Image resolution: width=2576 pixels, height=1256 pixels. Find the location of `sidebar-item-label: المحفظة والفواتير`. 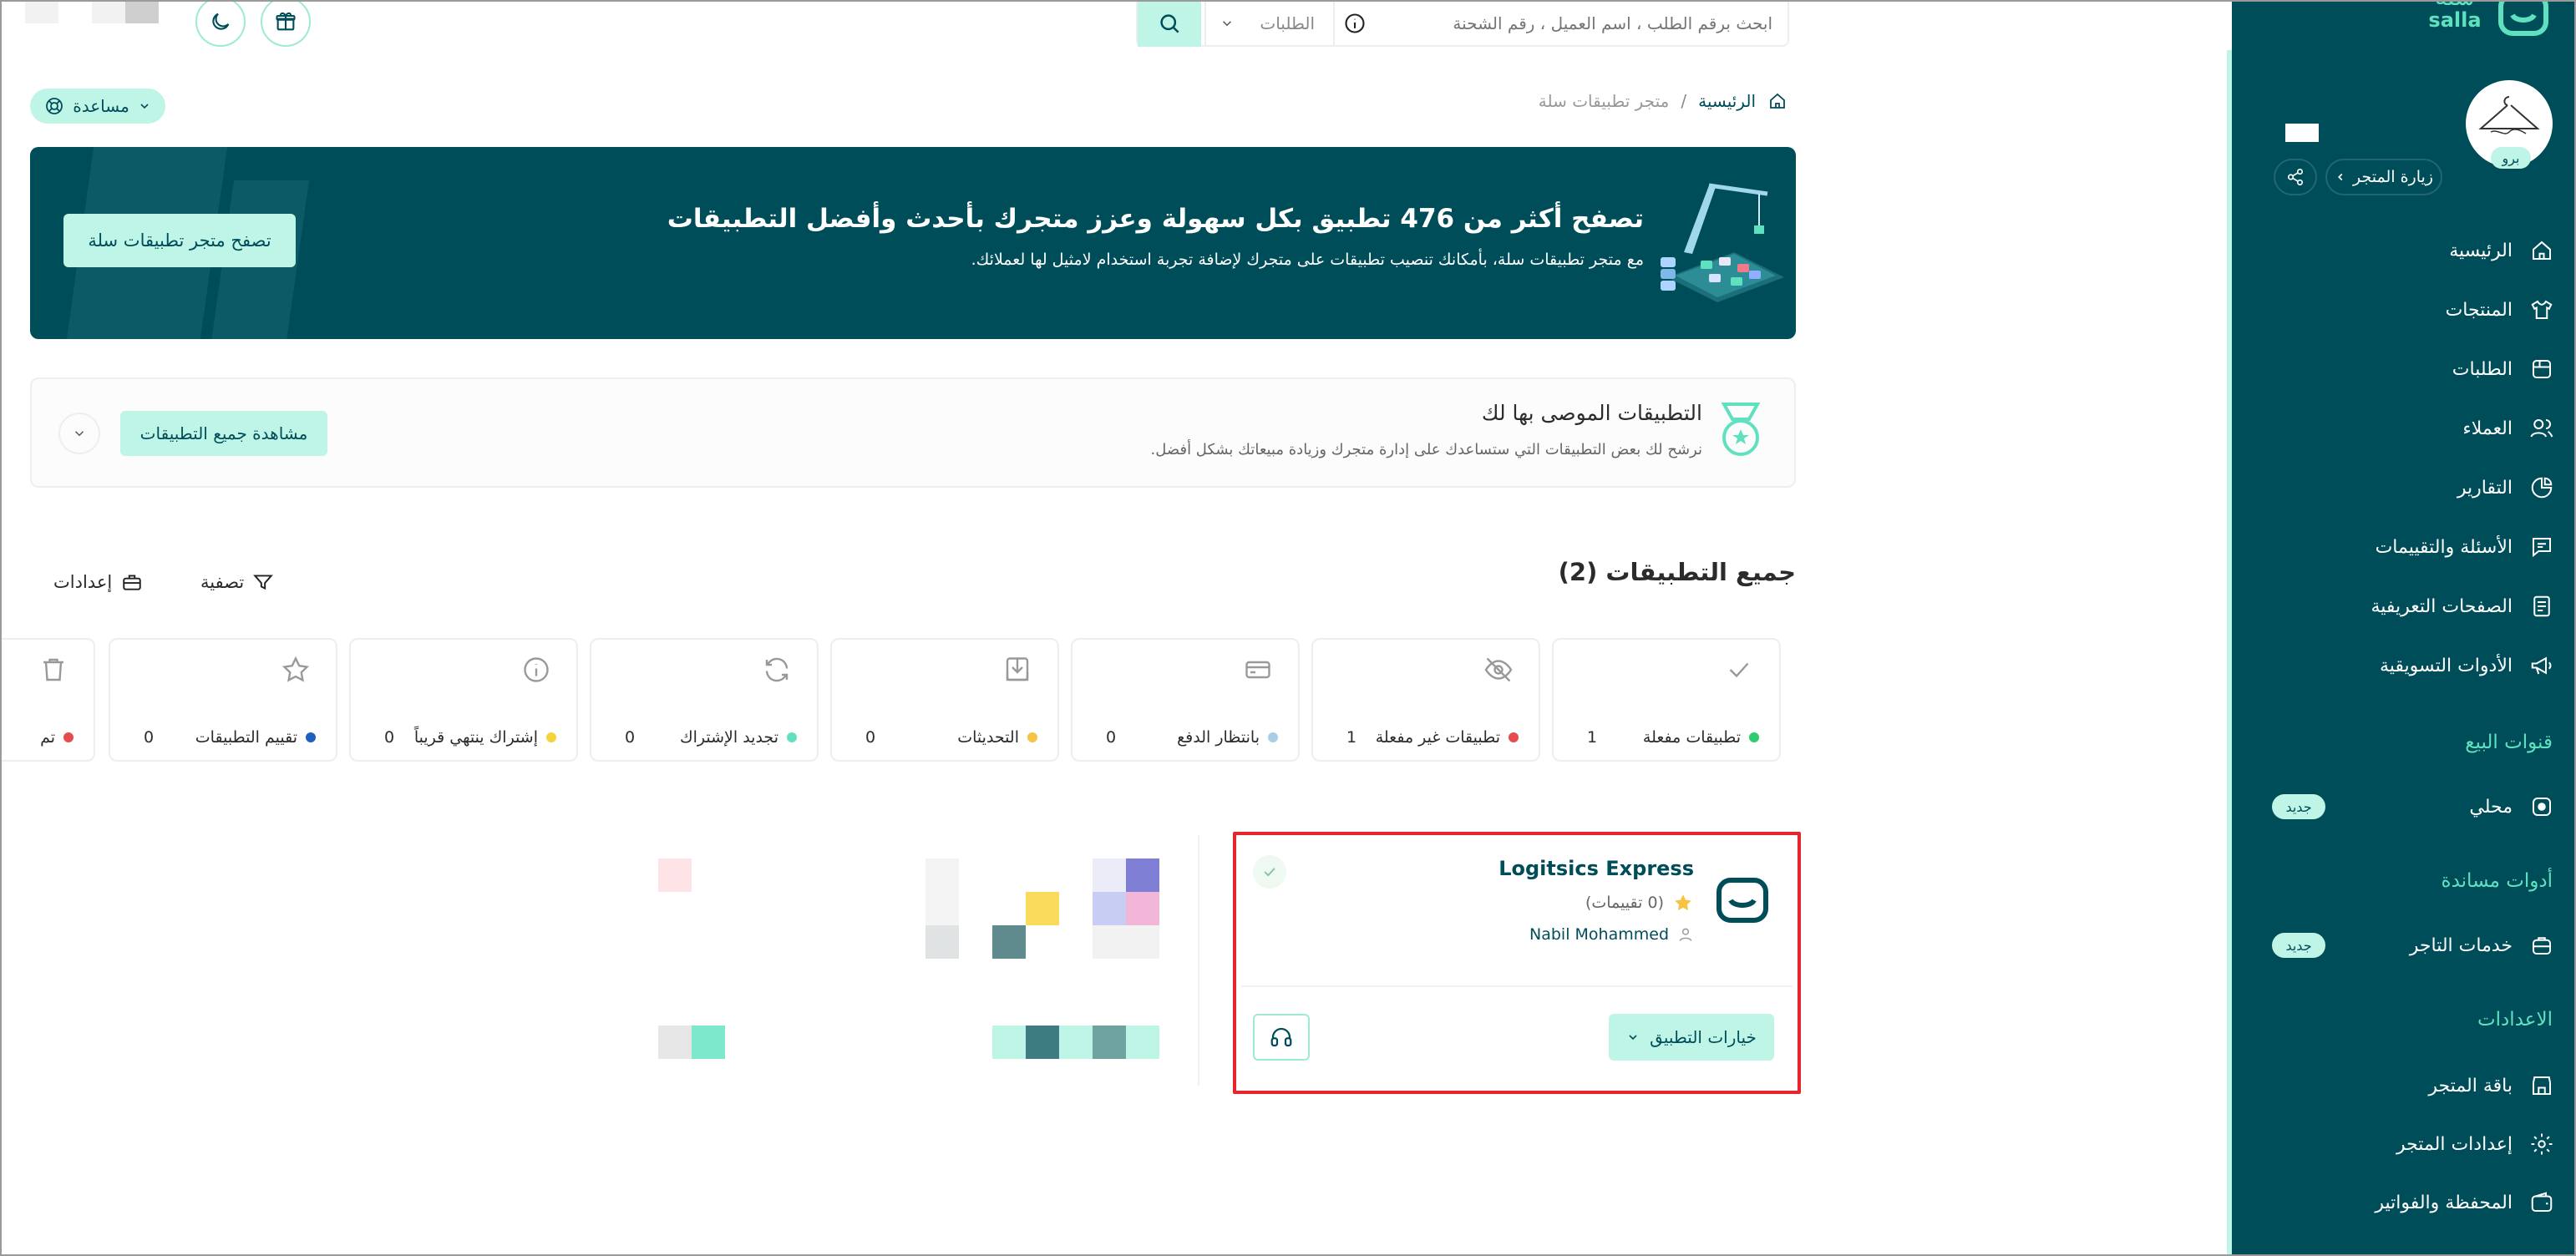

sidebar-item-label: المحفظة والفواتير is located at coordinates (2444, 1202).